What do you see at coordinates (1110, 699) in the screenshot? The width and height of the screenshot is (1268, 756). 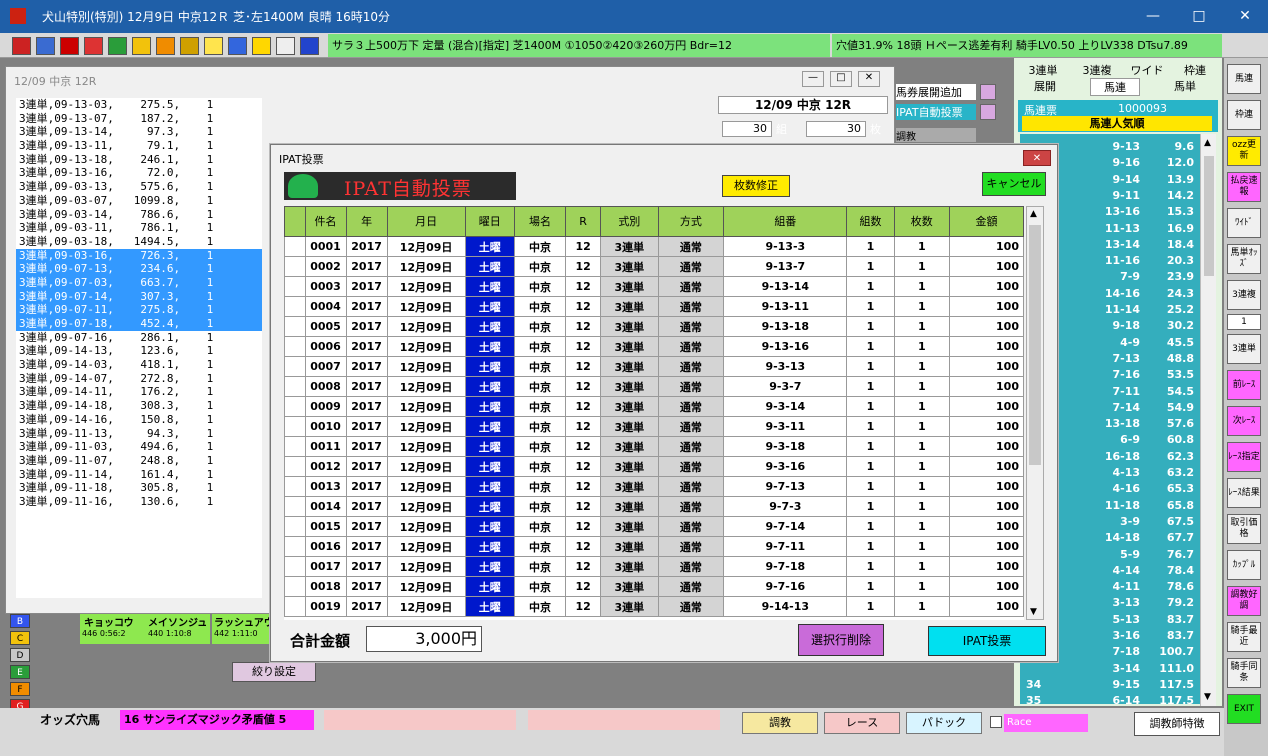 I see `odds-row: 35 6-14 117.5` at bounding box center [1110, 699].